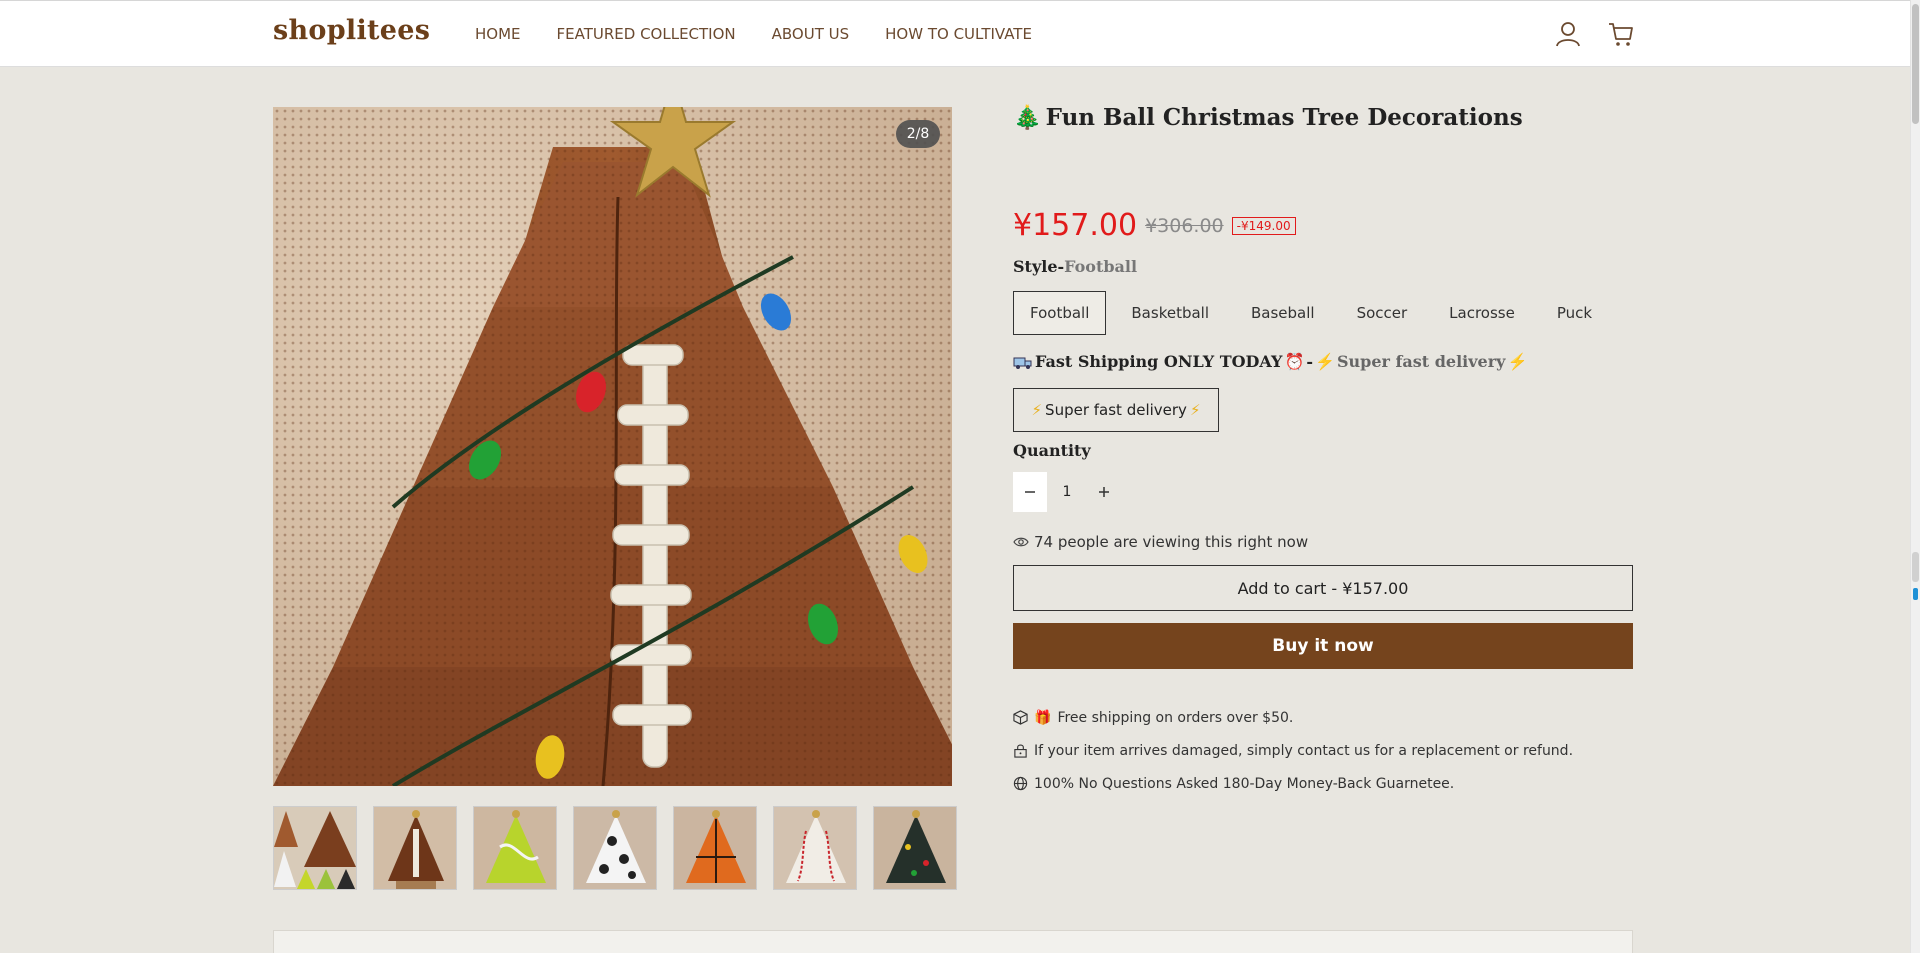  What do you see at coordinates (1915, 594) in the screenshot?
I see `scrollbar-marker-active` at bounding box center [1915, 594].